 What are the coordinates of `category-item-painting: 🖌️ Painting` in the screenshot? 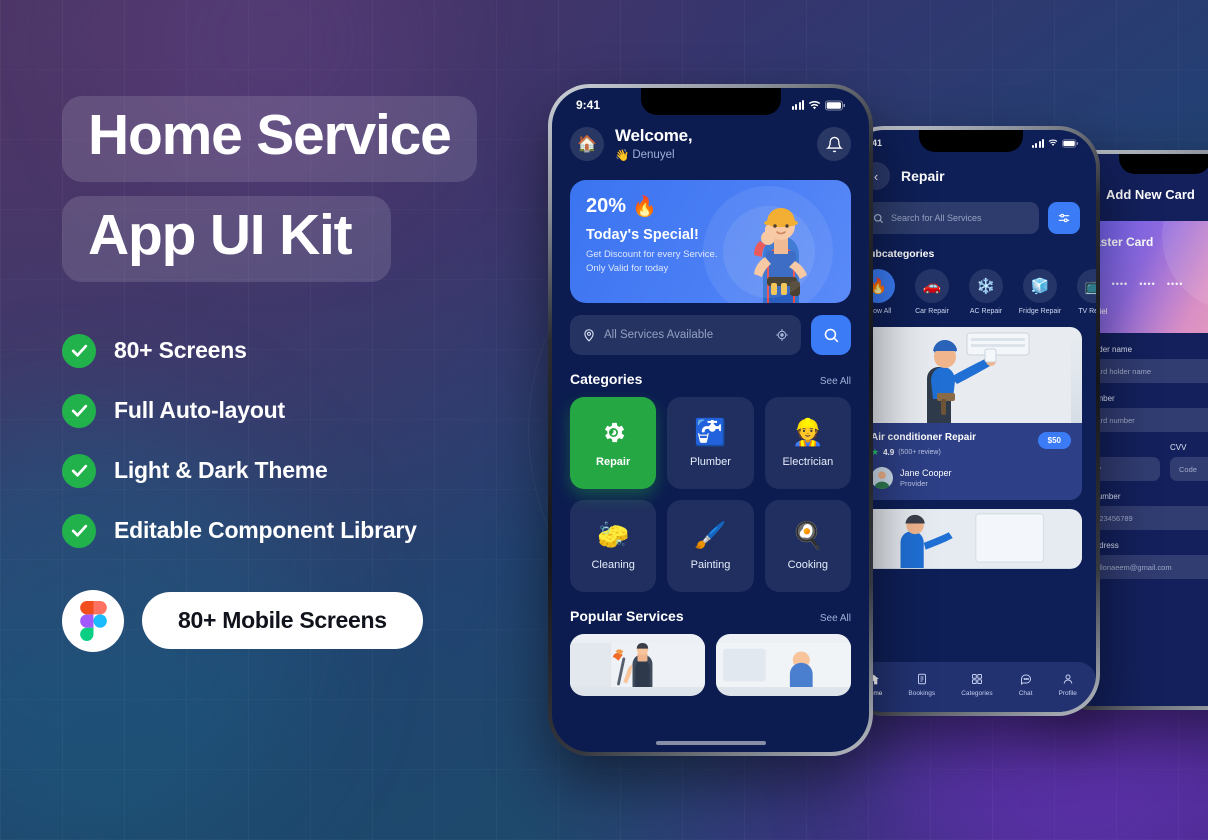 It's located at (710, 546).